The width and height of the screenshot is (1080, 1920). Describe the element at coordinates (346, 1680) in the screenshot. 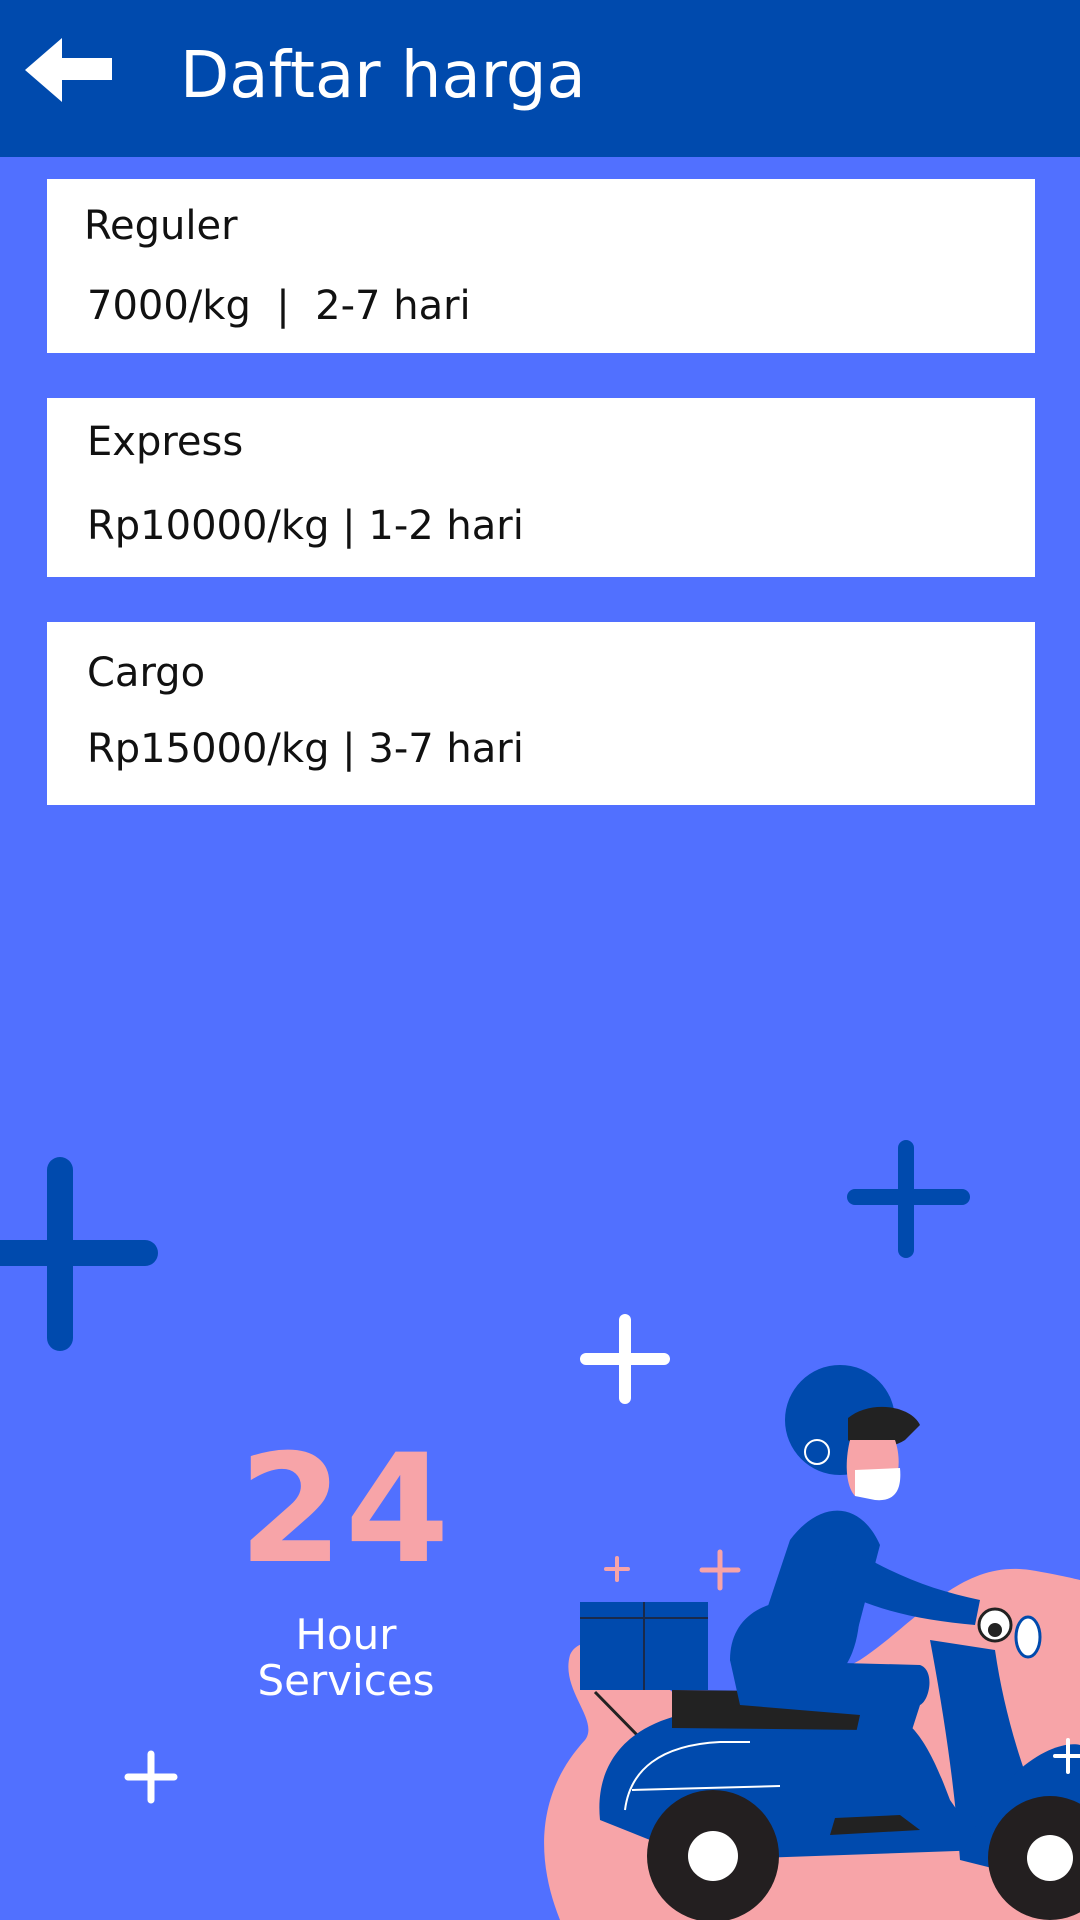

I see `promo-line-services: Services` at that location.